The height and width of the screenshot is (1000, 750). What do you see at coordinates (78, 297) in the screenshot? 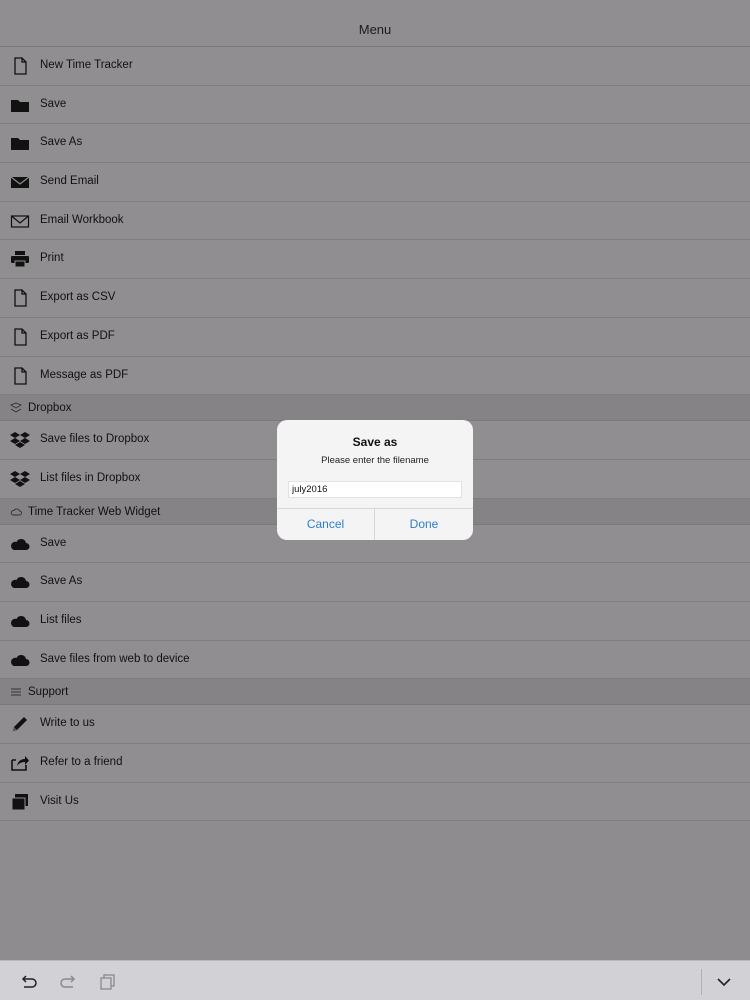
I see `menu-item-label: Export as CSV` at bounding box center [78, 297].